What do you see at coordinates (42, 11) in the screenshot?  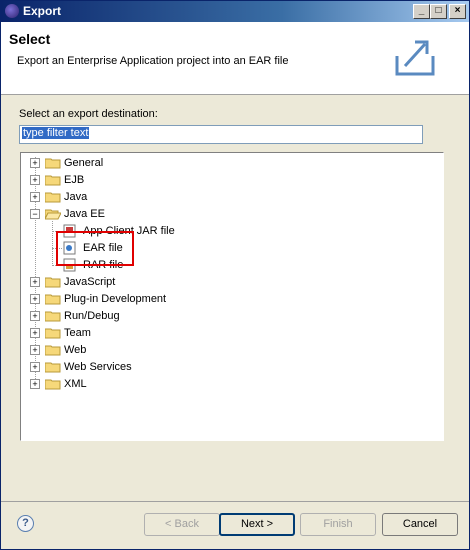 I see `window-title: Export` at bounding box center [42, 11].